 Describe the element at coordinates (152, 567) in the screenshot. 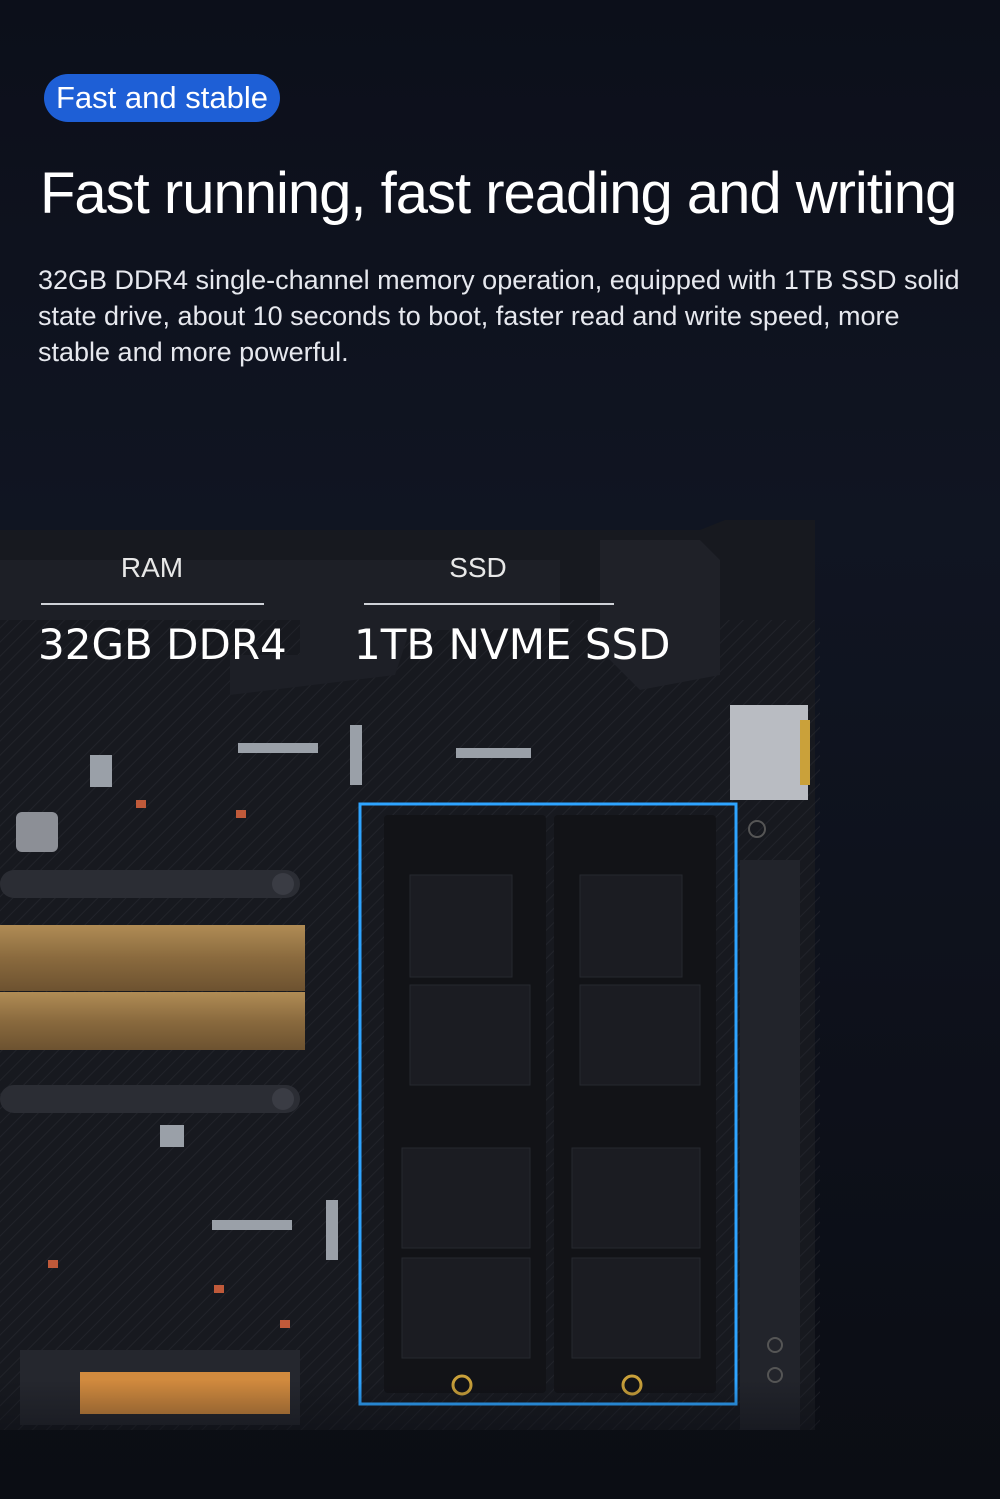

I see `spec-label-ram: RAM` at that location.